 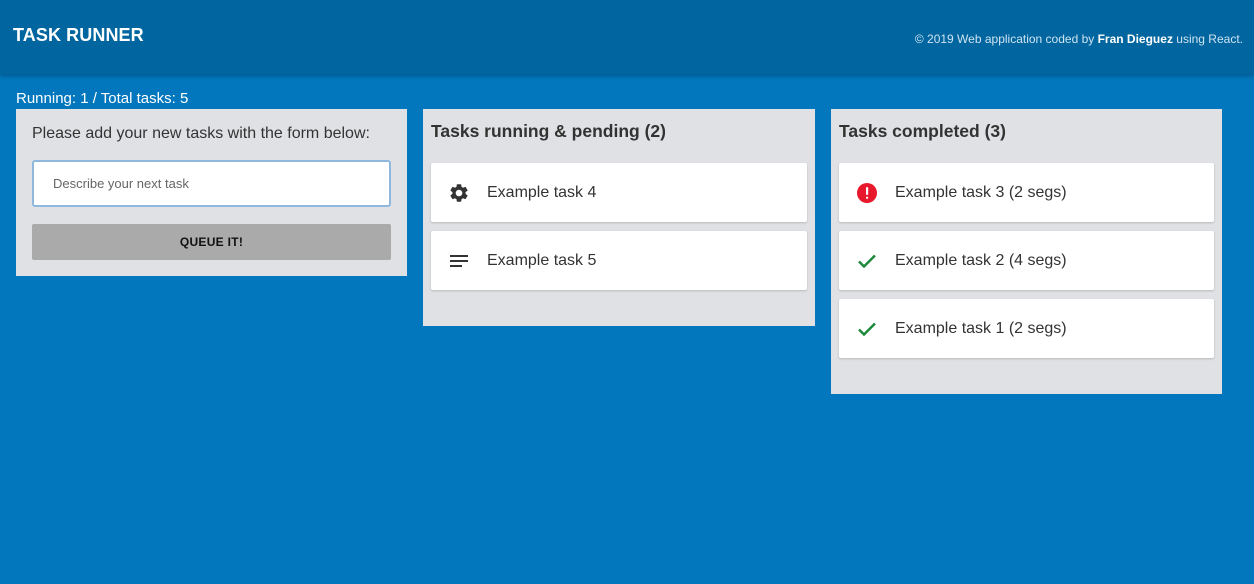 I want to click on task-card: Example task 3 (2 segs), so click(x=1026, y=192).